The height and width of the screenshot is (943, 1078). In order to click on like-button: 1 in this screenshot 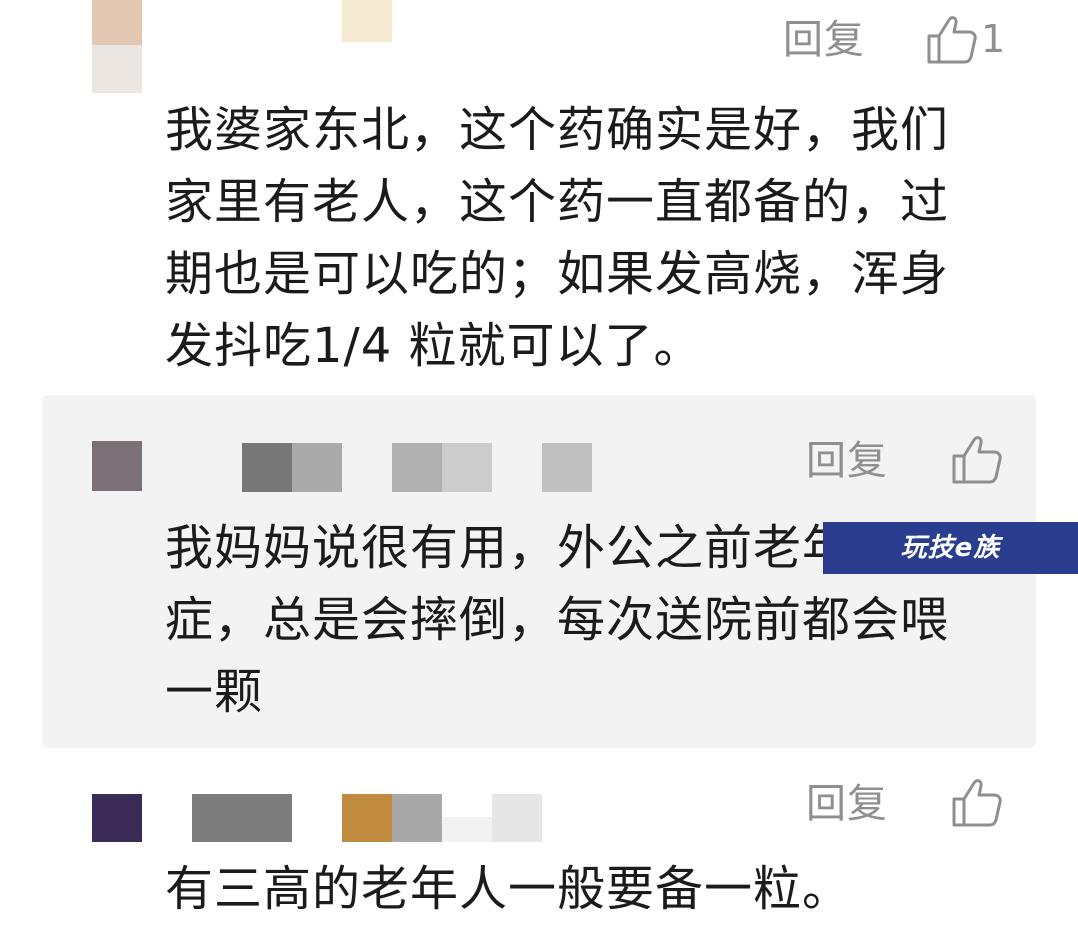, I will do `click(965, 39)`.